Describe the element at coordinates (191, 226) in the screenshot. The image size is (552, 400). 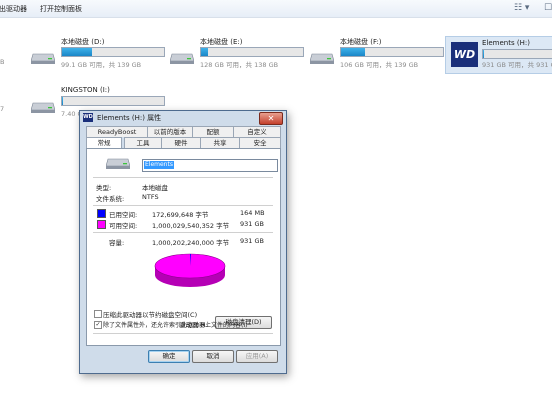
I see `free-space-bytes: 1,000,029,540,352 字节` at that location.